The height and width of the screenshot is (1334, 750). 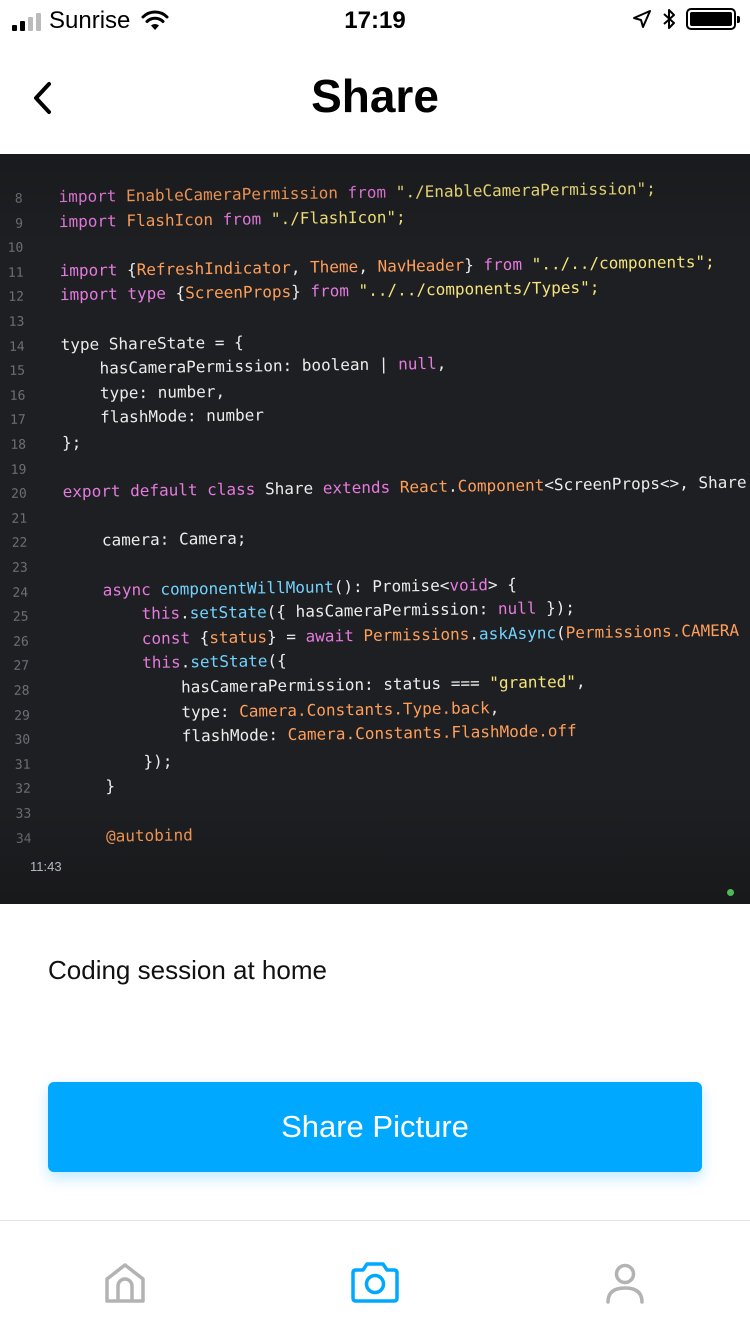 I want to click on photo-code-token: (): Promise<, so click(x=391, y=585).